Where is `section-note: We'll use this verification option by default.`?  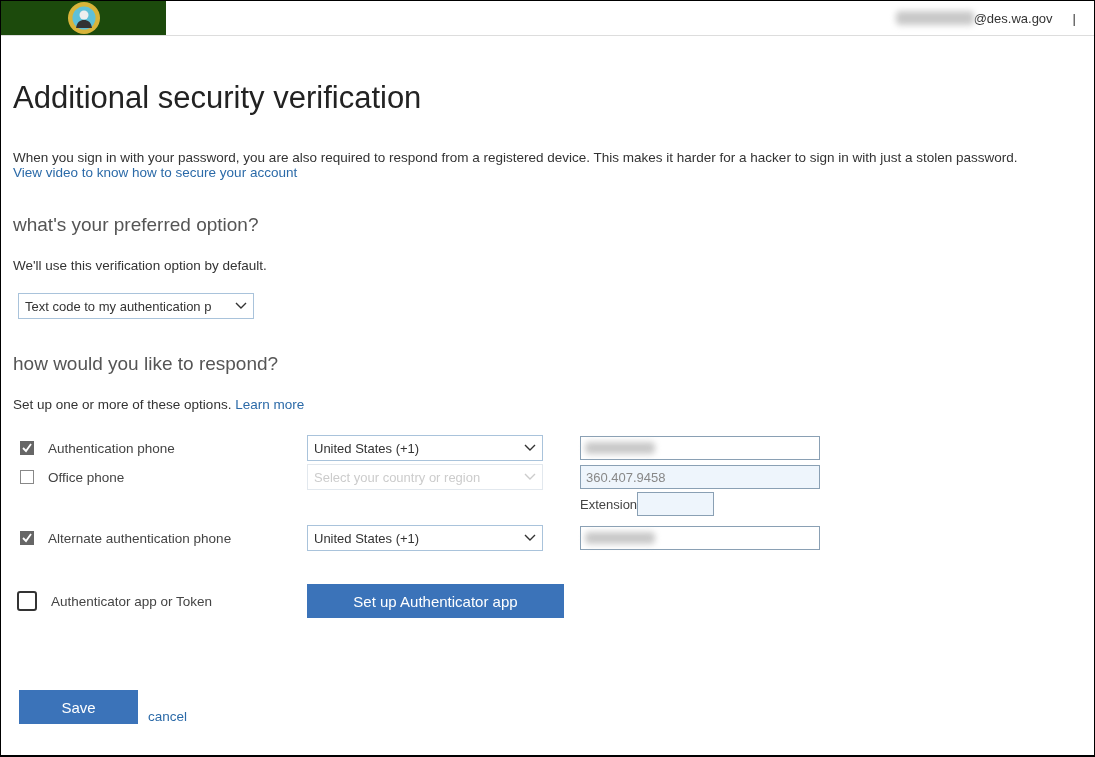 section-note: We'll use this verification option by default. is located at coordinates (140, 265).